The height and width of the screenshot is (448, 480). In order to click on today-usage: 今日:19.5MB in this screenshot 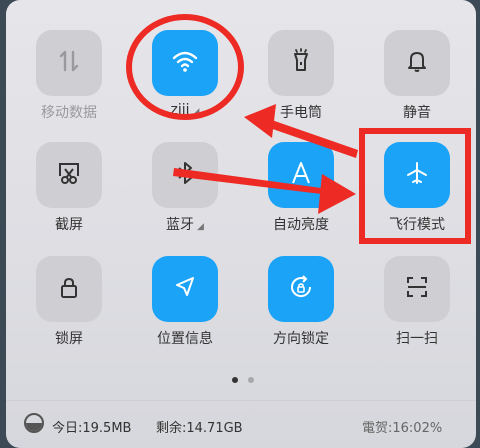, I will do `click(92, 428)`.